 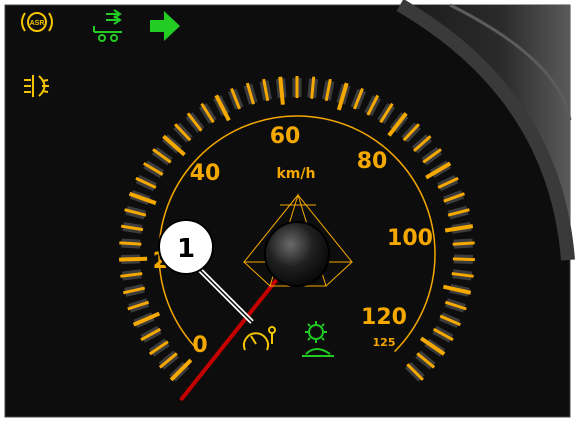 What do you see at coordinates (186, 249) in the screenshot?
I see `callout-number: 1` at bounding box center [186, 249].